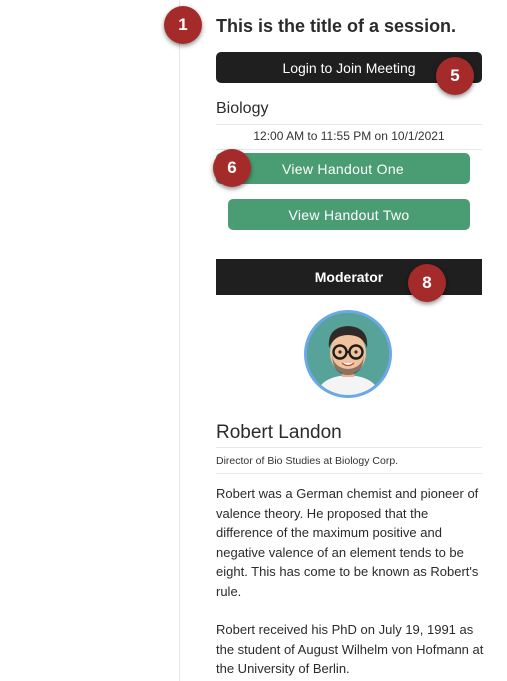  I want to click on moderator-avatar, so click(348, 354).